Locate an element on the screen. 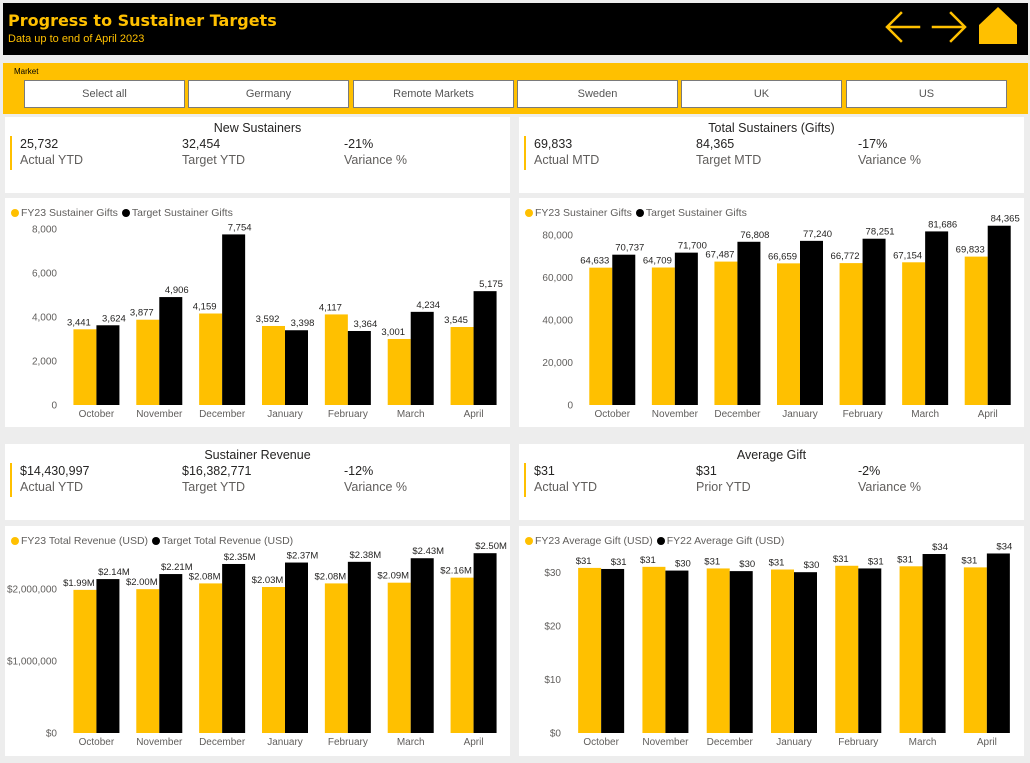 This screenshot has height=763, width=1030. kpi-label: Variance % is located at coordinates (375, 487).